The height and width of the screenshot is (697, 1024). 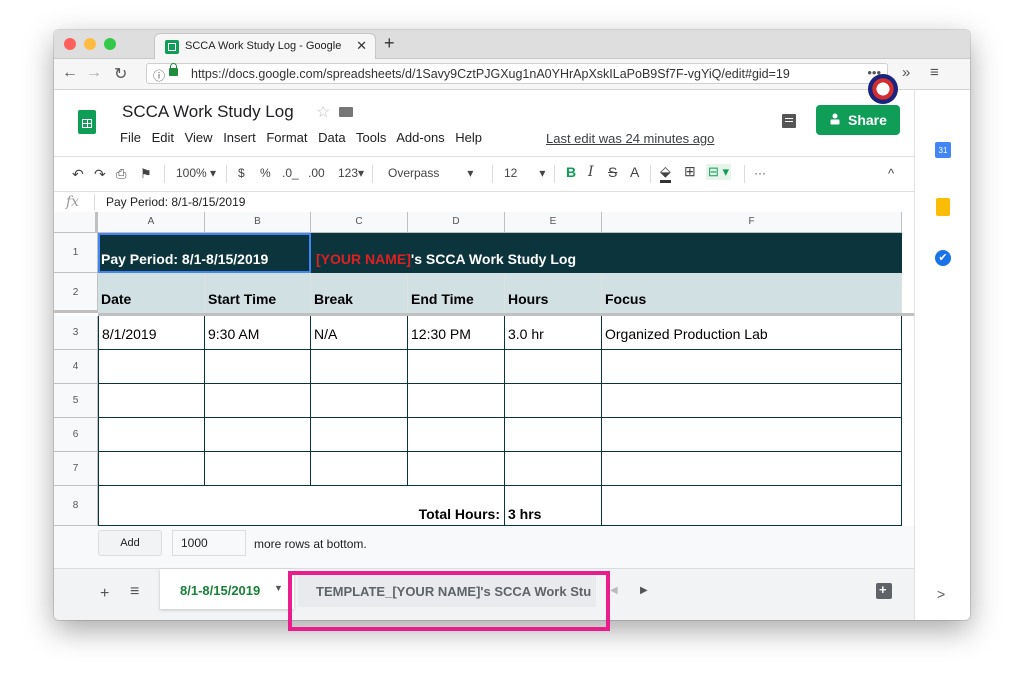 What do you see at coordinates (227, 589) in the screenshot?
I see `sheet-tab-active: 8/1-8/15/2019 ▼` at bounding box center [227, 589].